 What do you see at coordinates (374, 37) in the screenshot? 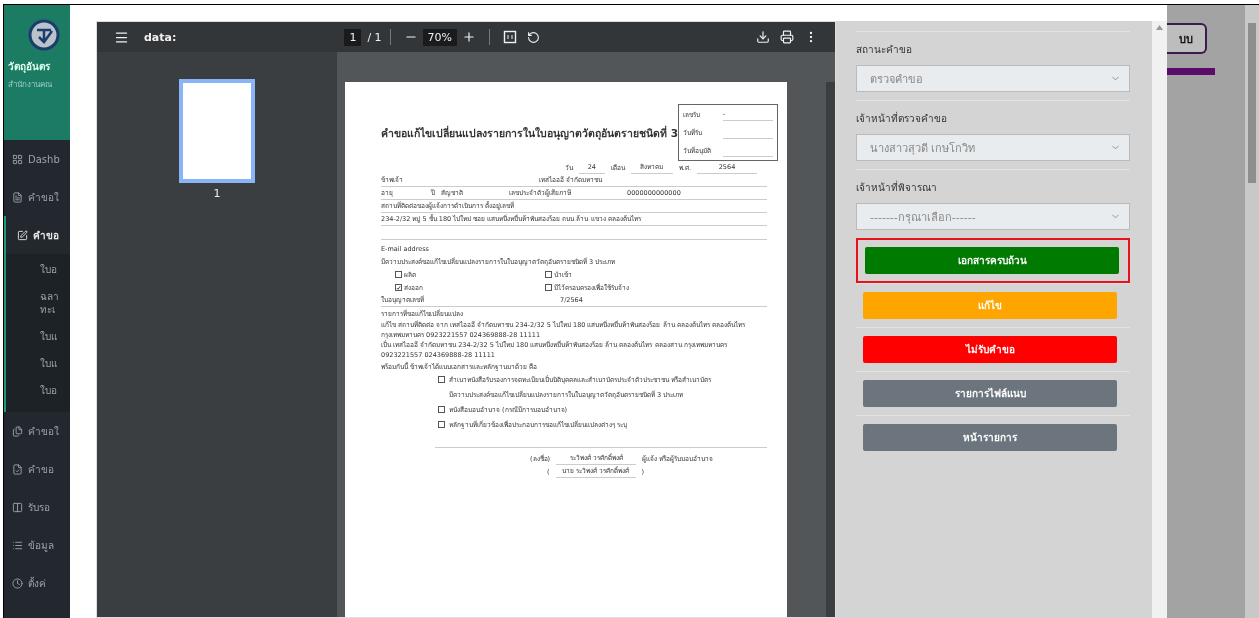
I see `page-total: / 1` at bounding box center [374, 37].